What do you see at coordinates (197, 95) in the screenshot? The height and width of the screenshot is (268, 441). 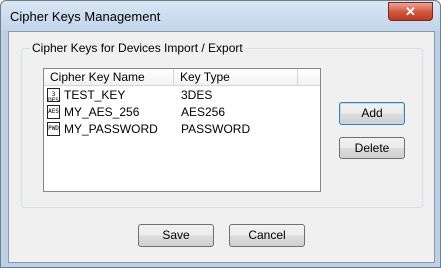 I see `key-type: 3DES` at bounding box center [197, 95].